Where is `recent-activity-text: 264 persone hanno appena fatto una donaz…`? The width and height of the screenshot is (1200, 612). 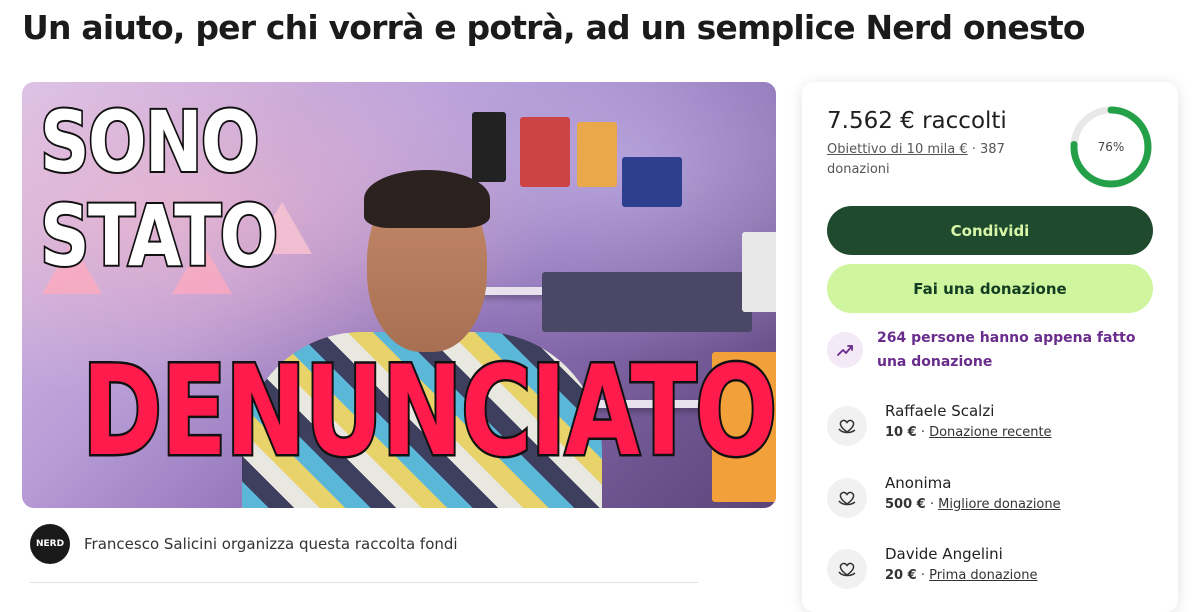
recent-activity-text: 264 persone hanno appena fatto una donaz… is located at coordinates (1012, 350).